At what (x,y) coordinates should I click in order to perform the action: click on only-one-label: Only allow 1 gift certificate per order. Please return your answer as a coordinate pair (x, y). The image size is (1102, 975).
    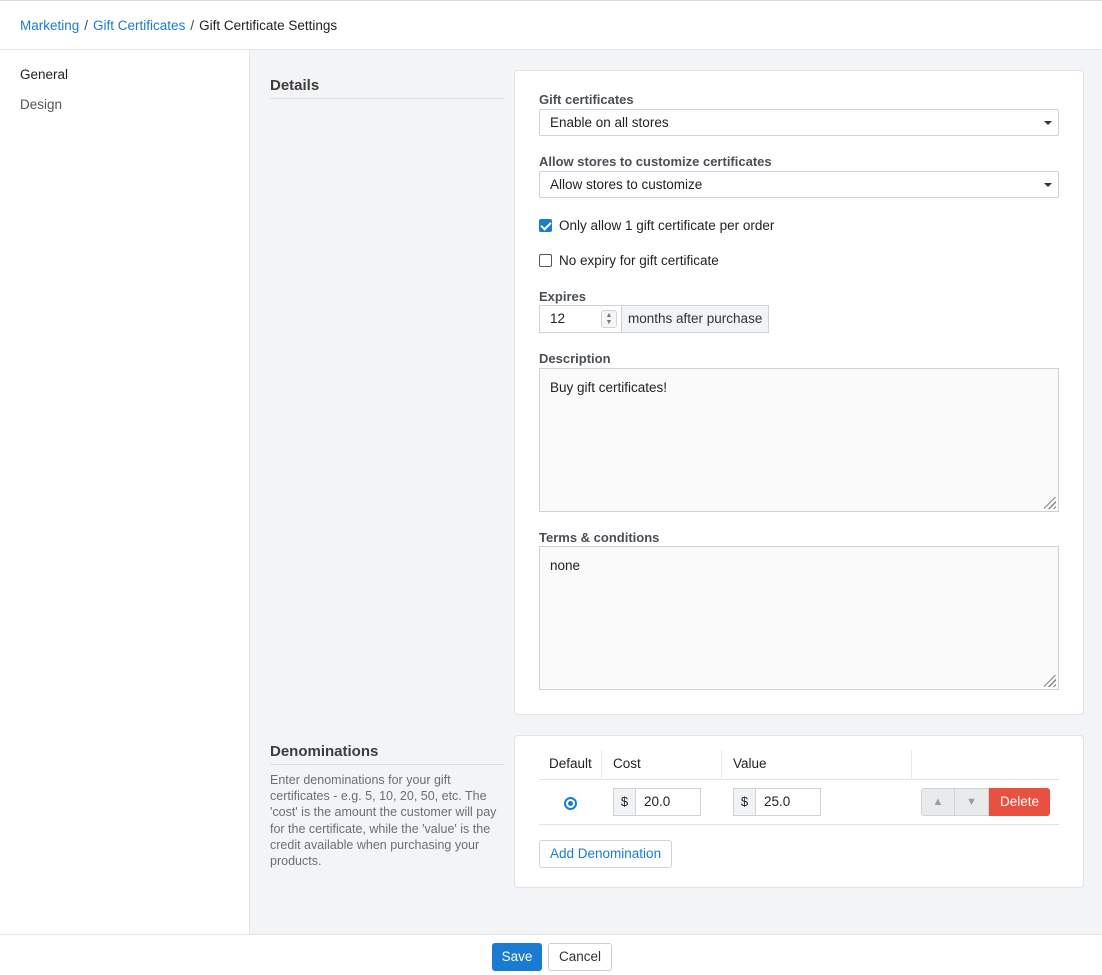
    Looking at the image, I should click on (667, 225).